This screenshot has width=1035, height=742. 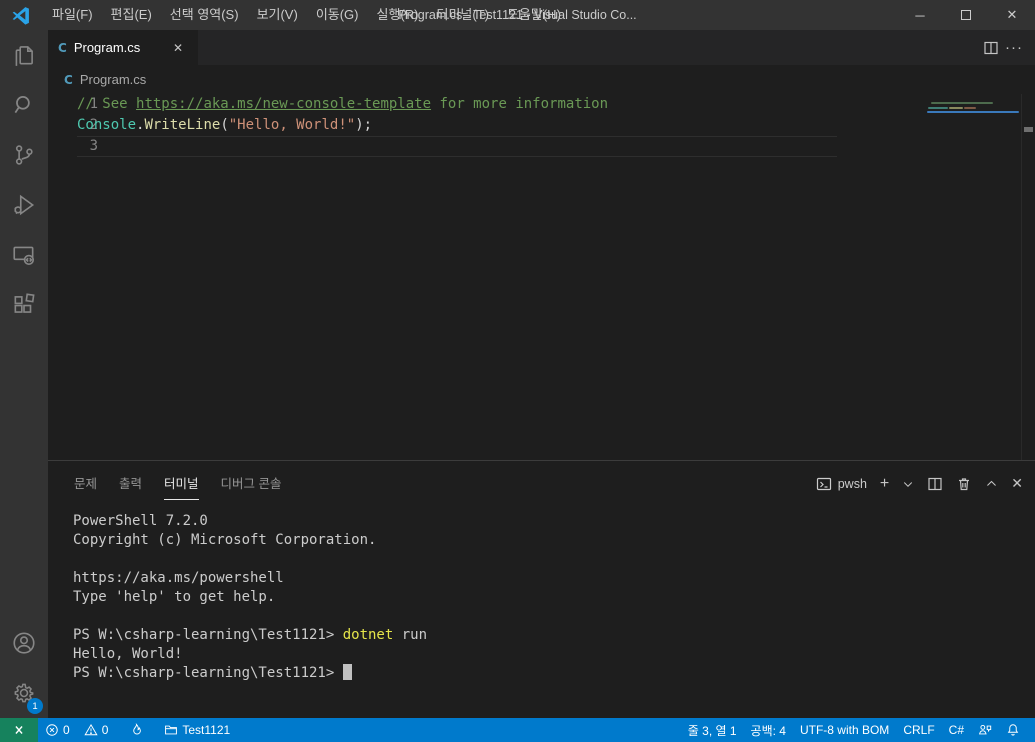 I want to click on search-icon, so click(x=22, y=105).